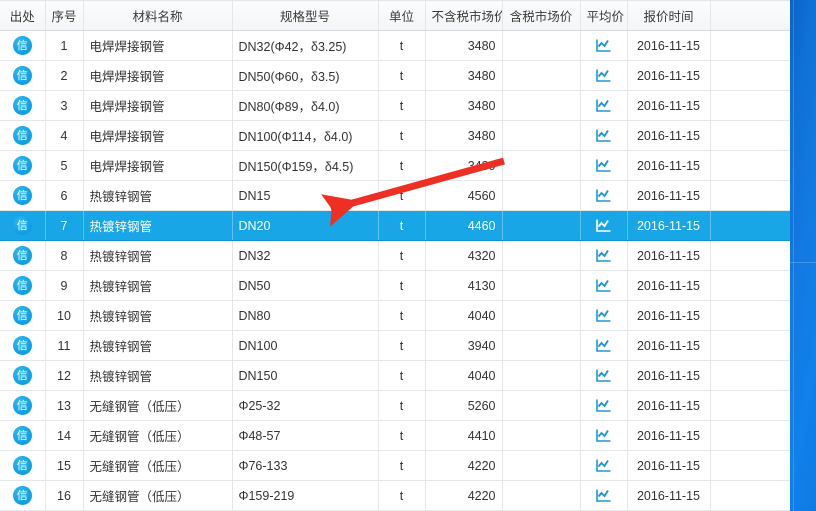 The image size is (816, 511). Describe the element at coordinates (395, 345) in the screenshot. I see `table-row: 信 11 热镀锌钢管 DN100 t 3940 2016-11-15` at that location.